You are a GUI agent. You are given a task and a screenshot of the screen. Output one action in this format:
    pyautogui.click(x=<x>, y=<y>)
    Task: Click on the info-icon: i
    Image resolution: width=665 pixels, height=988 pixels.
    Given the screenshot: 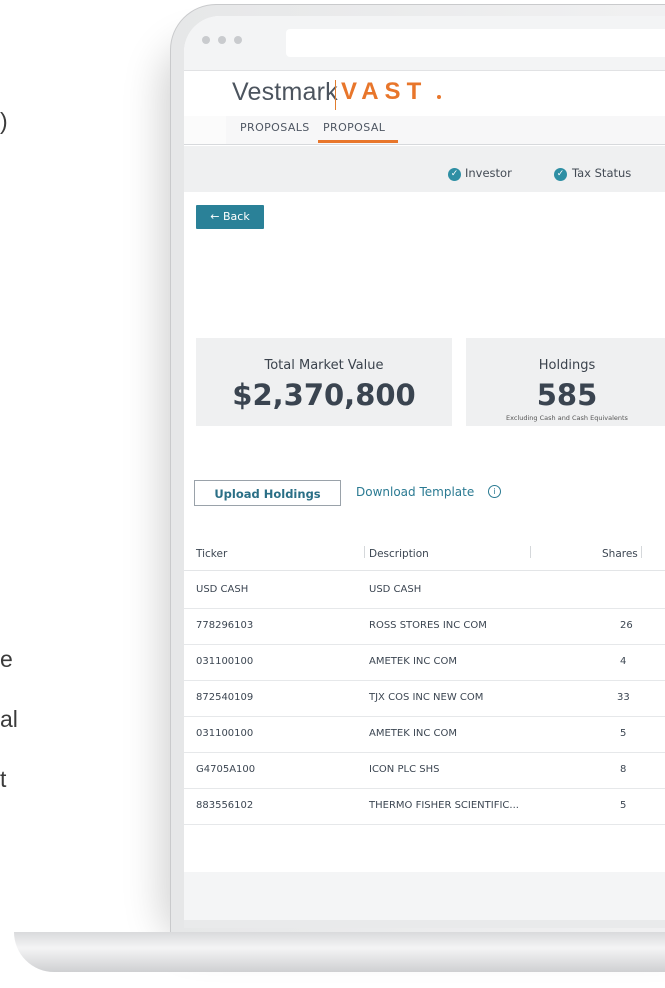 What is the action you would take?
    pyautogui.click(x=494, y=491)
    